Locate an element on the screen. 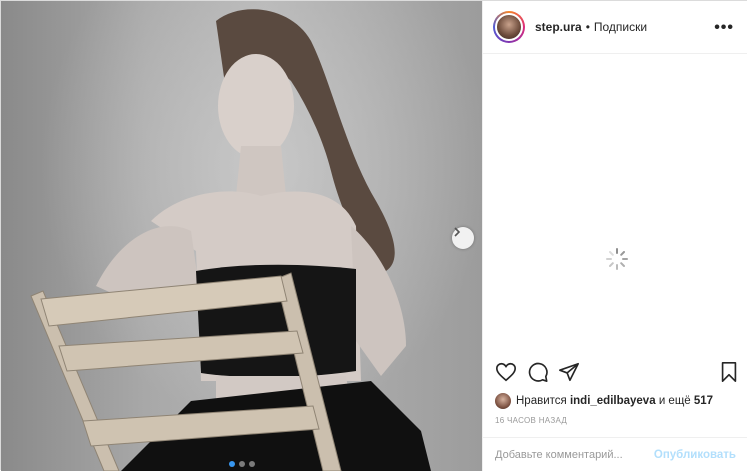 This screenshot has width=747, height=471. bookmark-icon is located at coordinates (729, 372).